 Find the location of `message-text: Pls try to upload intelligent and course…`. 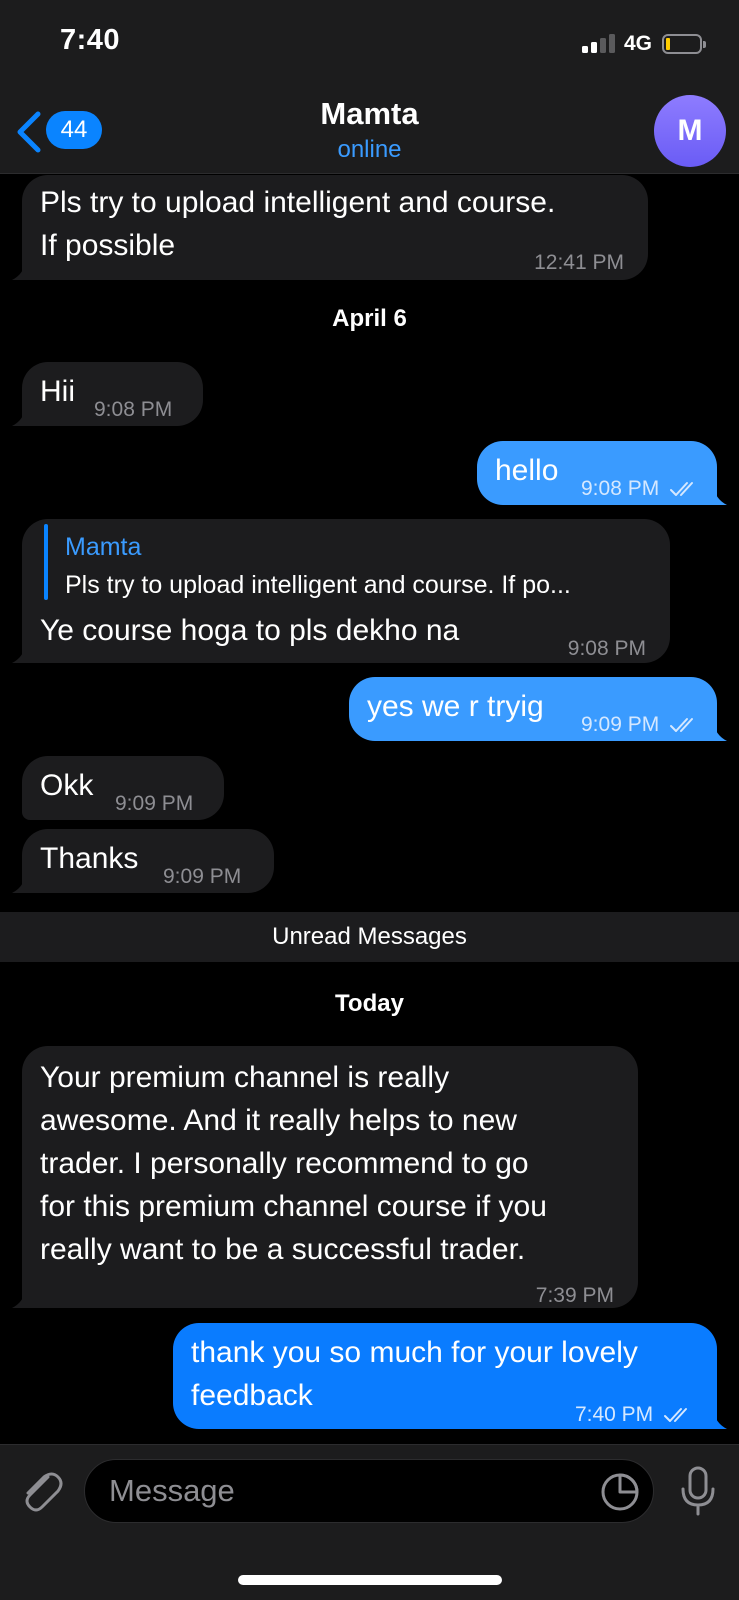

message-text: Pls try to upload intelligent and course… is located at coordinates (298, 202).